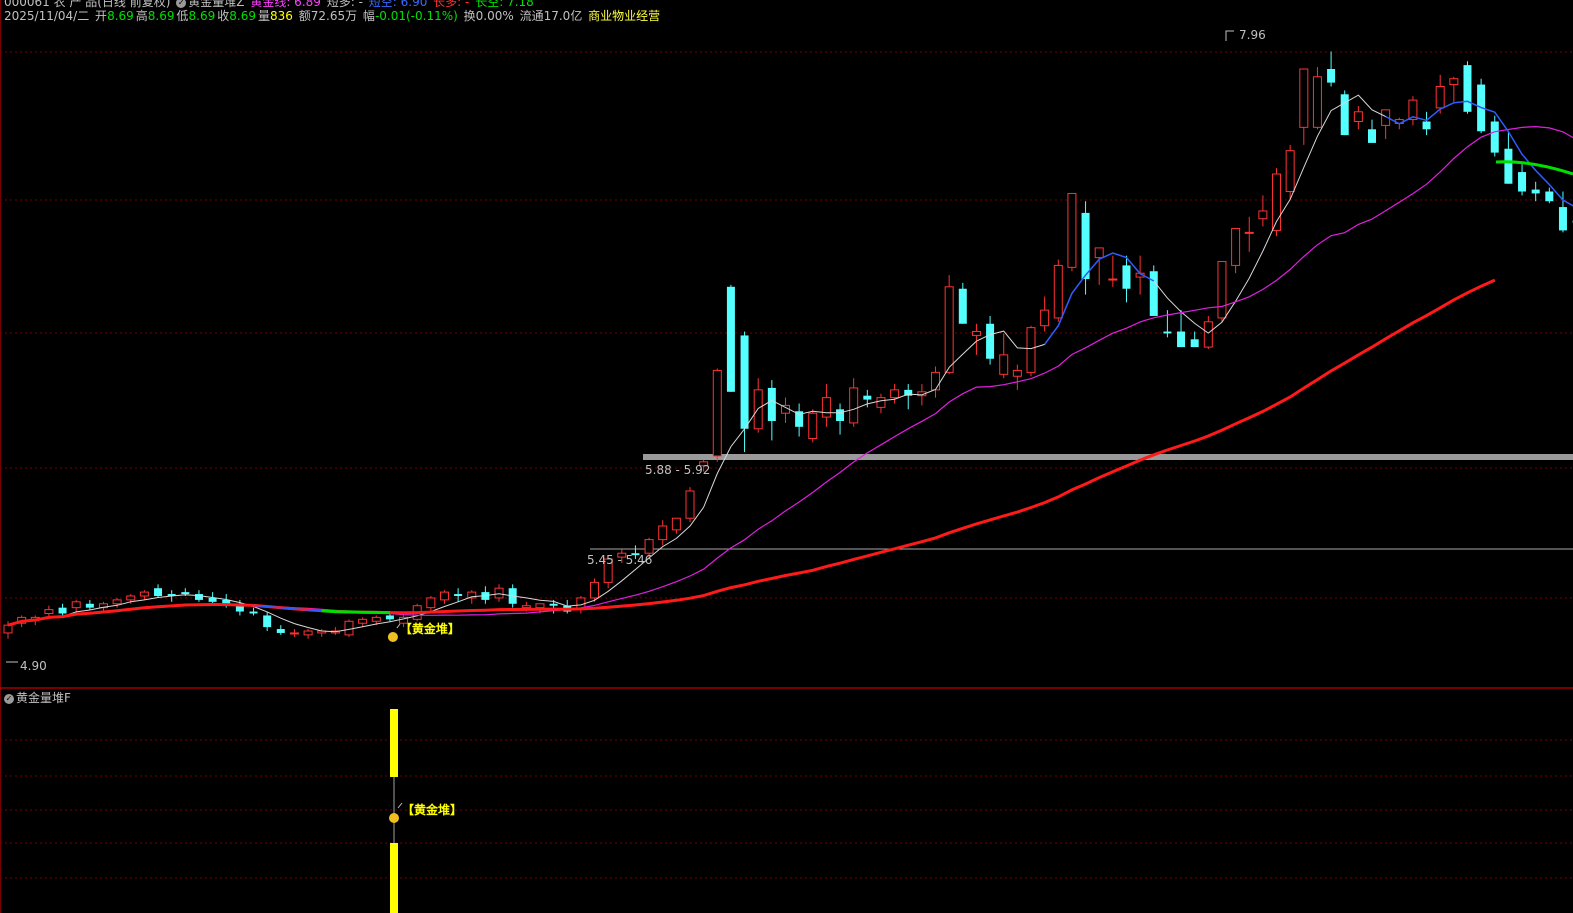 Image resolution: width=1573 pixels, height=913 pixels. I want to click on volume-value: 836, so click(281, 16).